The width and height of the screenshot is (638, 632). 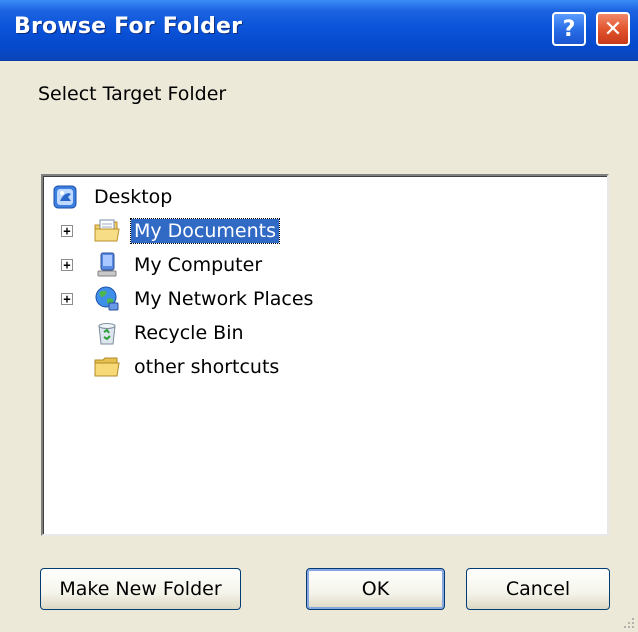 I want to click on recycle-bin-icon, so click(x=107, y=334).